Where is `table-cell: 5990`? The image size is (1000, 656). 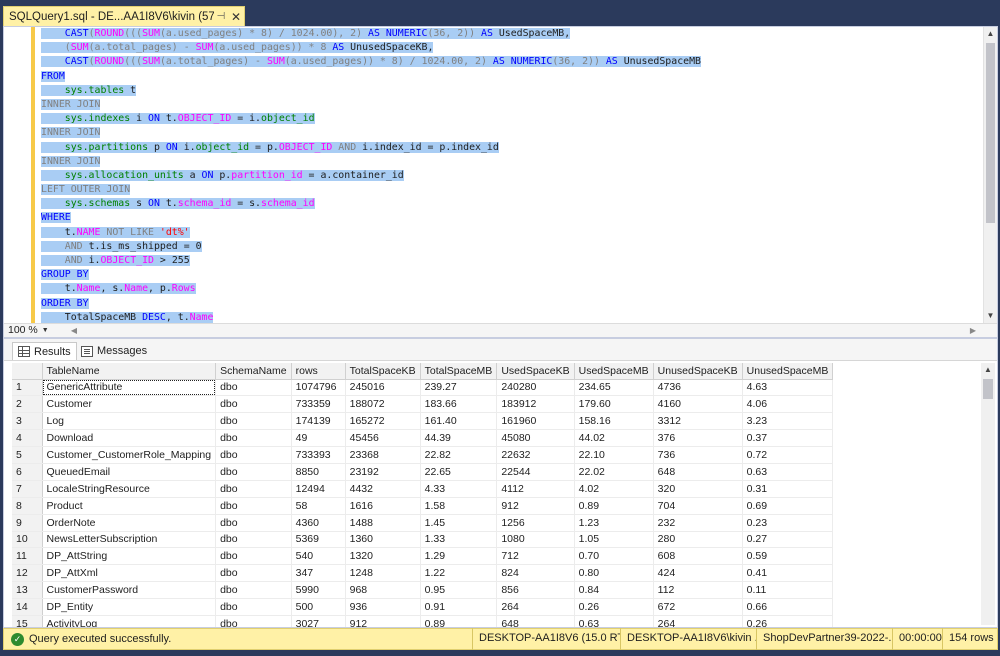
table-cell: 5990 is located at coordinates (318, 590).